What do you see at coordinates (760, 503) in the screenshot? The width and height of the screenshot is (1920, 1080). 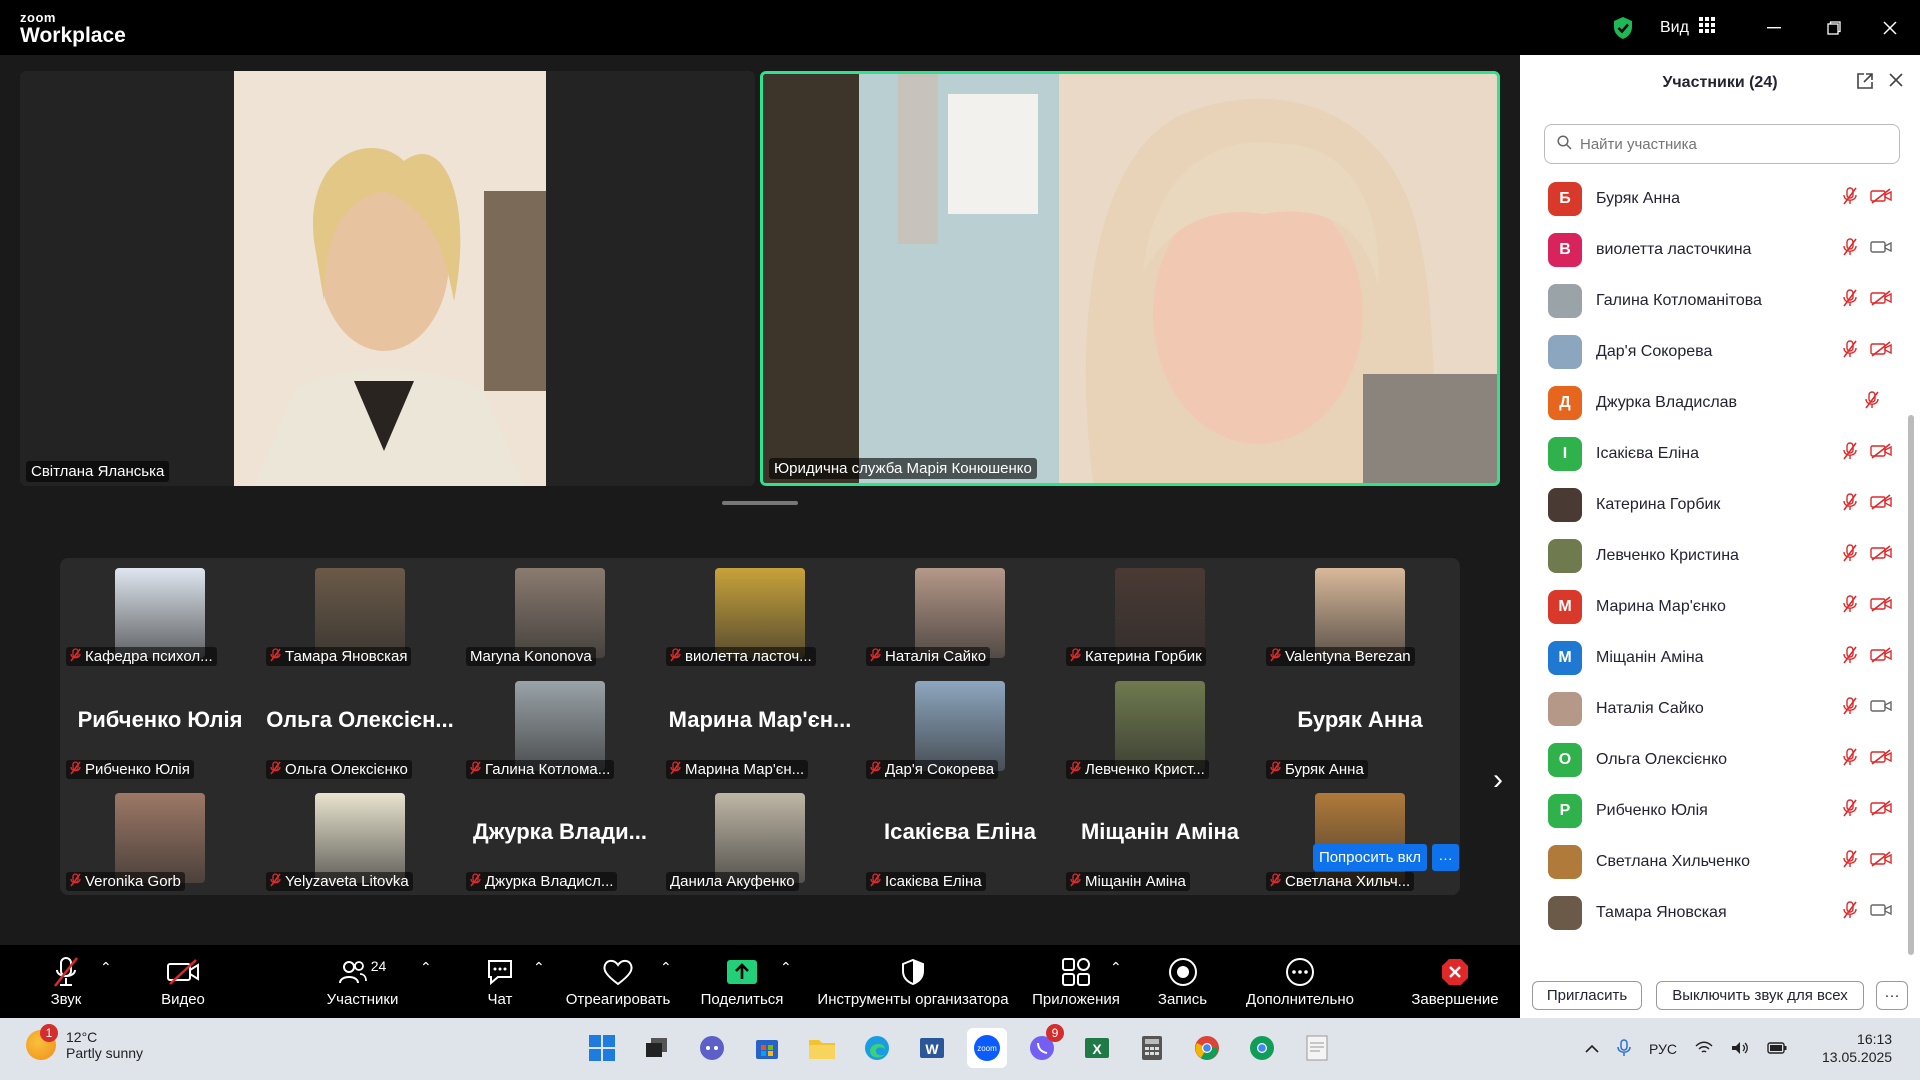 I see `resize-handle` at bounding box center [760, 503].